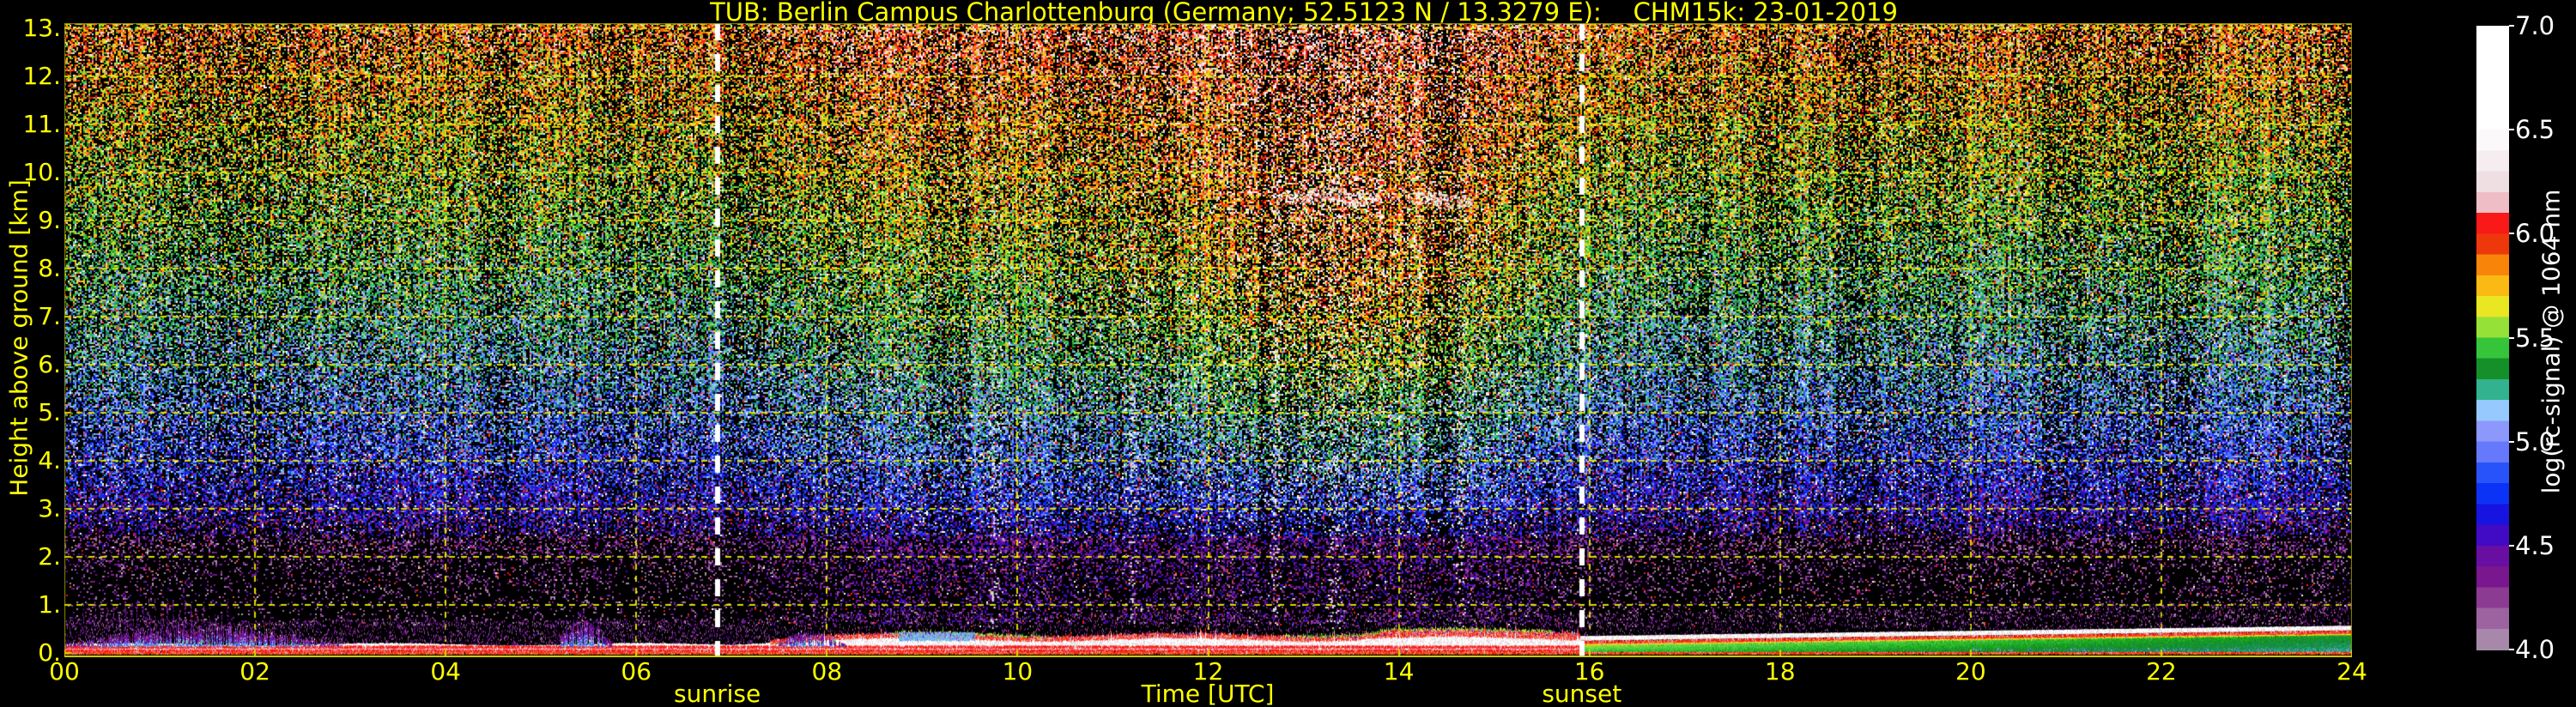 Image resolution: width=2576 pixels, height=707 pixels. I want to click on y-tick-label: 7., so click(49, 316).